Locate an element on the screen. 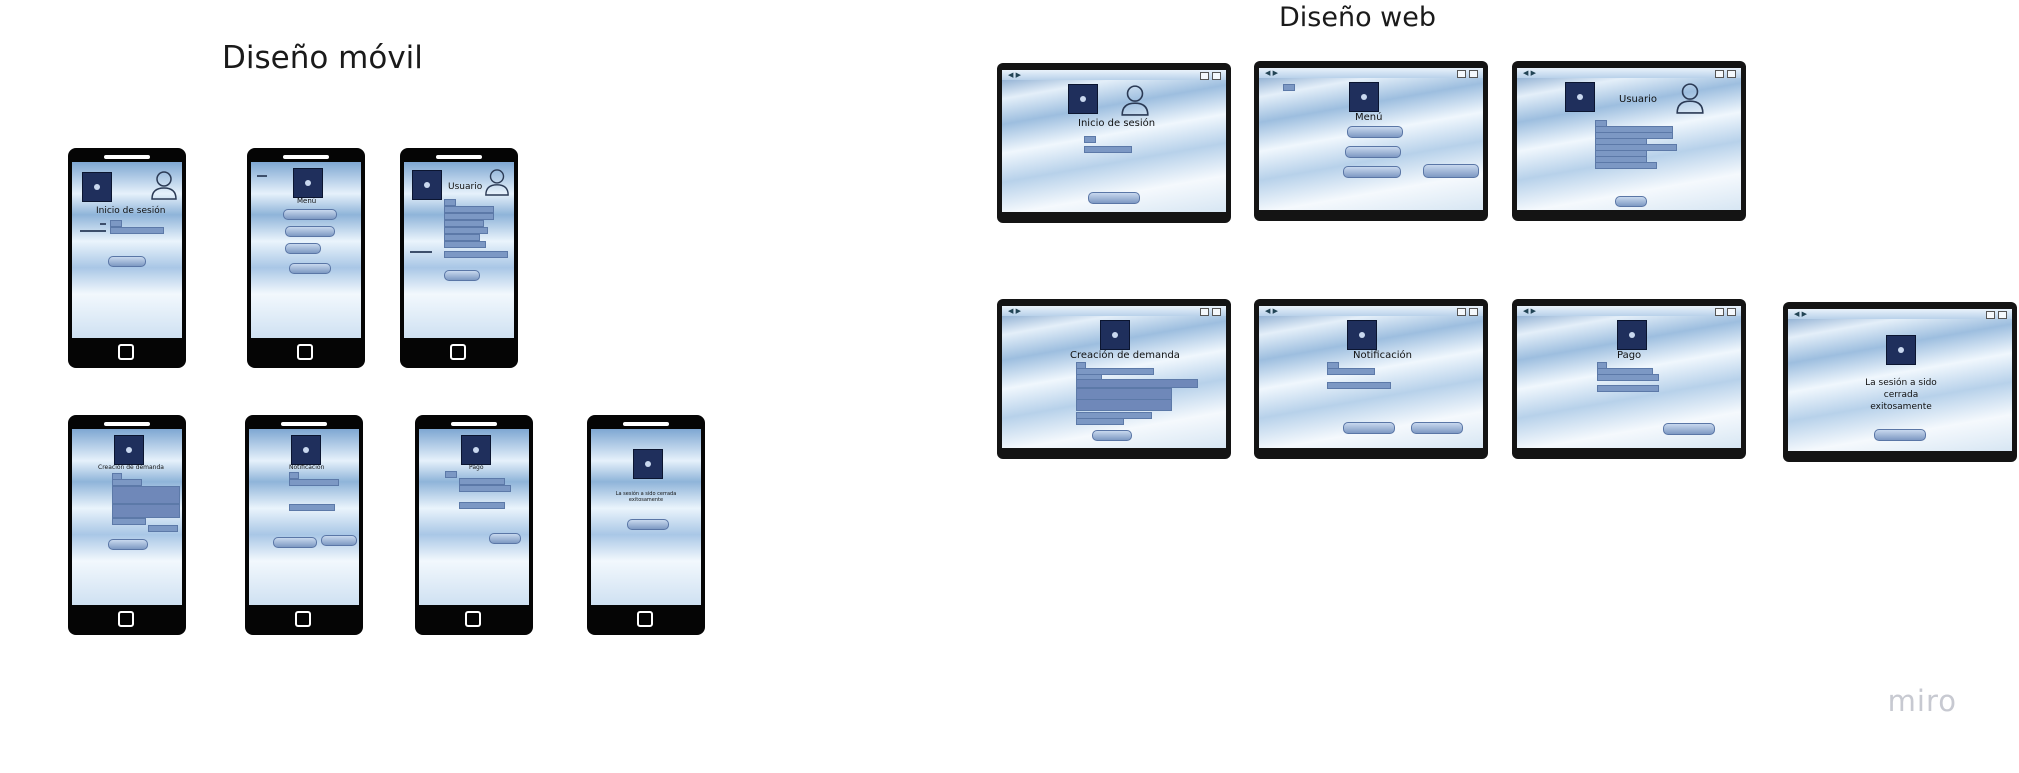 The width and height of the screenshot is (2019, 773). web-menu-mockup: ◀ ▶ Menú is located at coordinates (1371, 141).